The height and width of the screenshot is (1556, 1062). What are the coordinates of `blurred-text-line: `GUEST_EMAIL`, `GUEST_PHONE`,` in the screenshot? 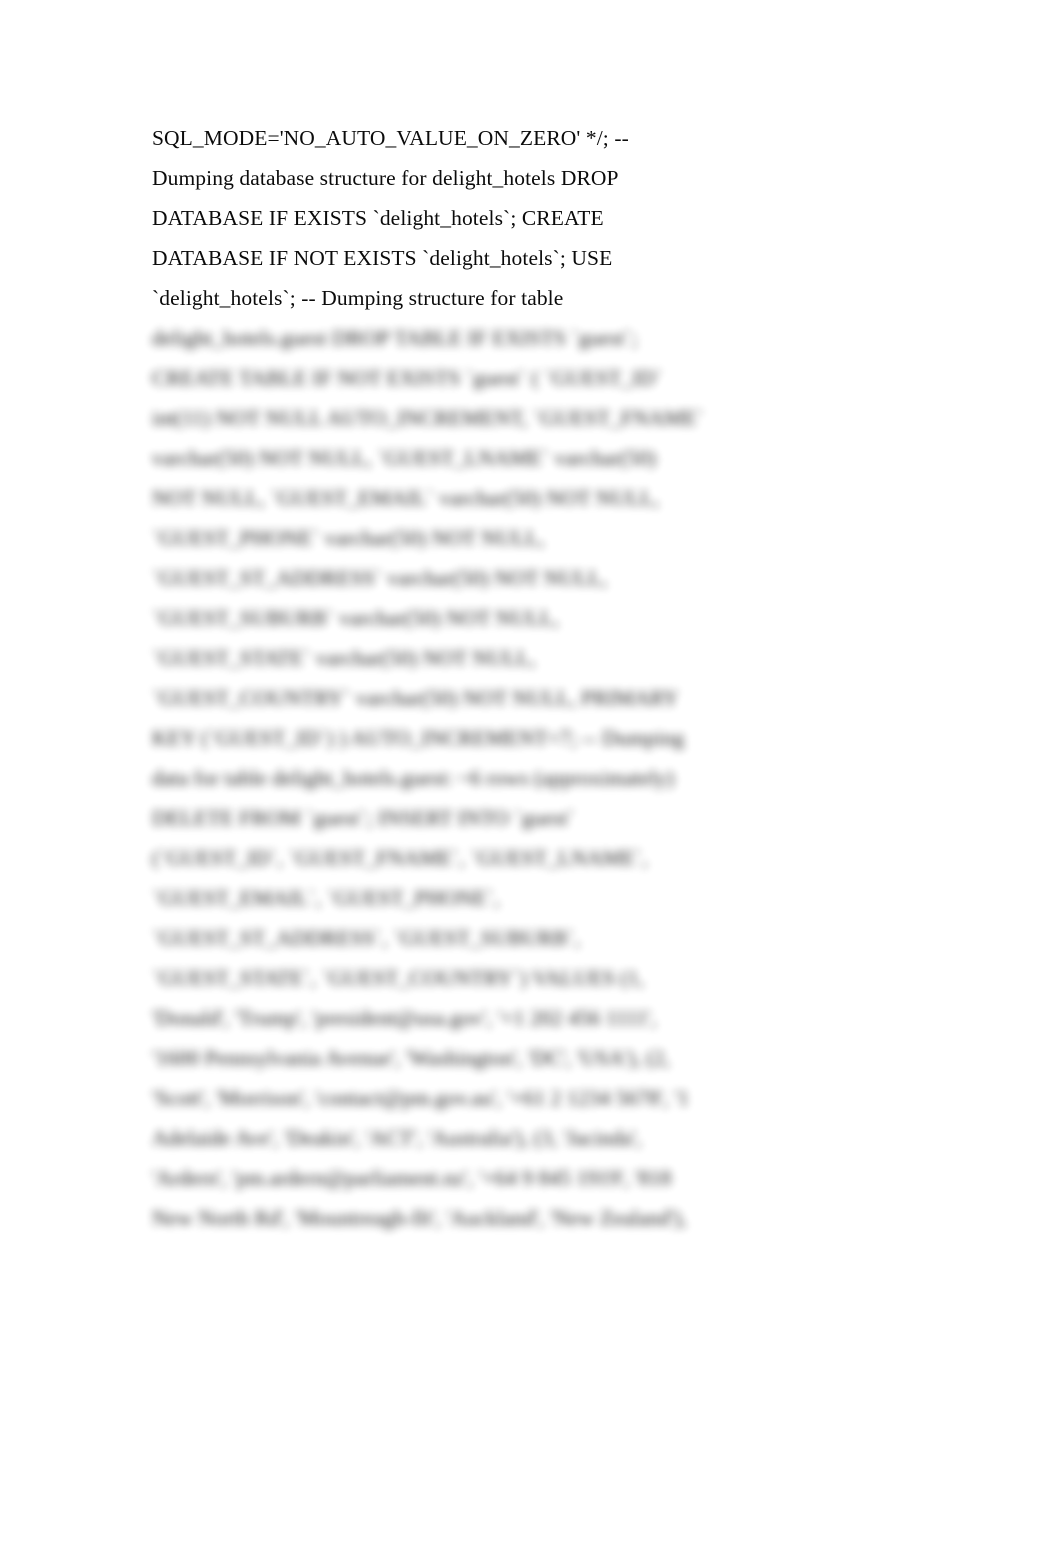 It's located at (326, 898).